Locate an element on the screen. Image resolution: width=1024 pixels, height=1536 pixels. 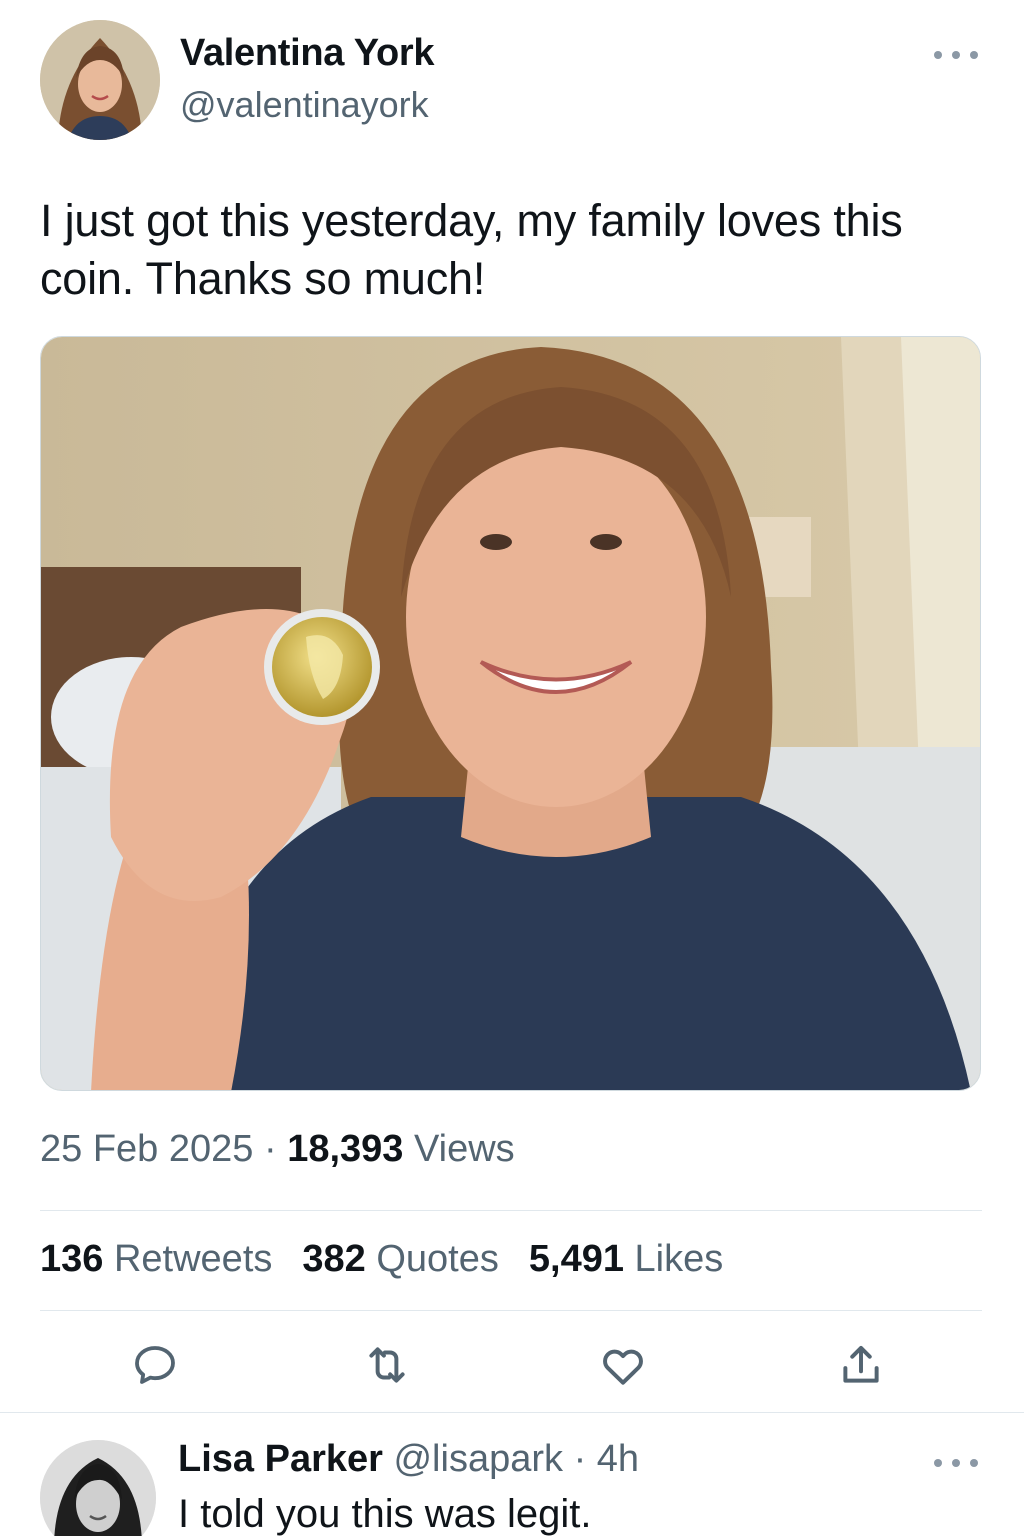
like-button is located at coordinates (623, 1365).